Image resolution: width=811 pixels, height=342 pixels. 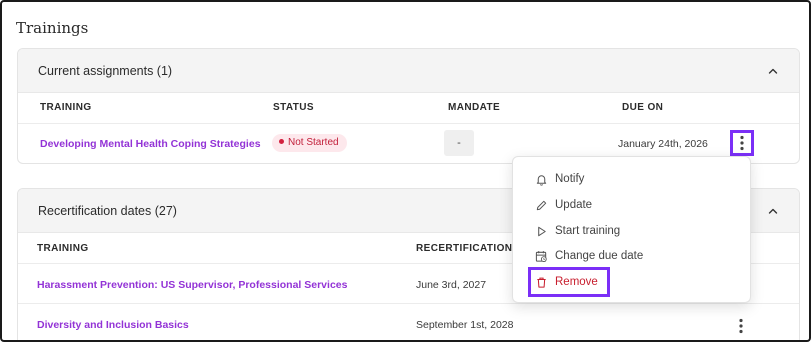 I want to click on column-header-recertification-date: RECERTIFICATION D, so click(x=470, y=248).